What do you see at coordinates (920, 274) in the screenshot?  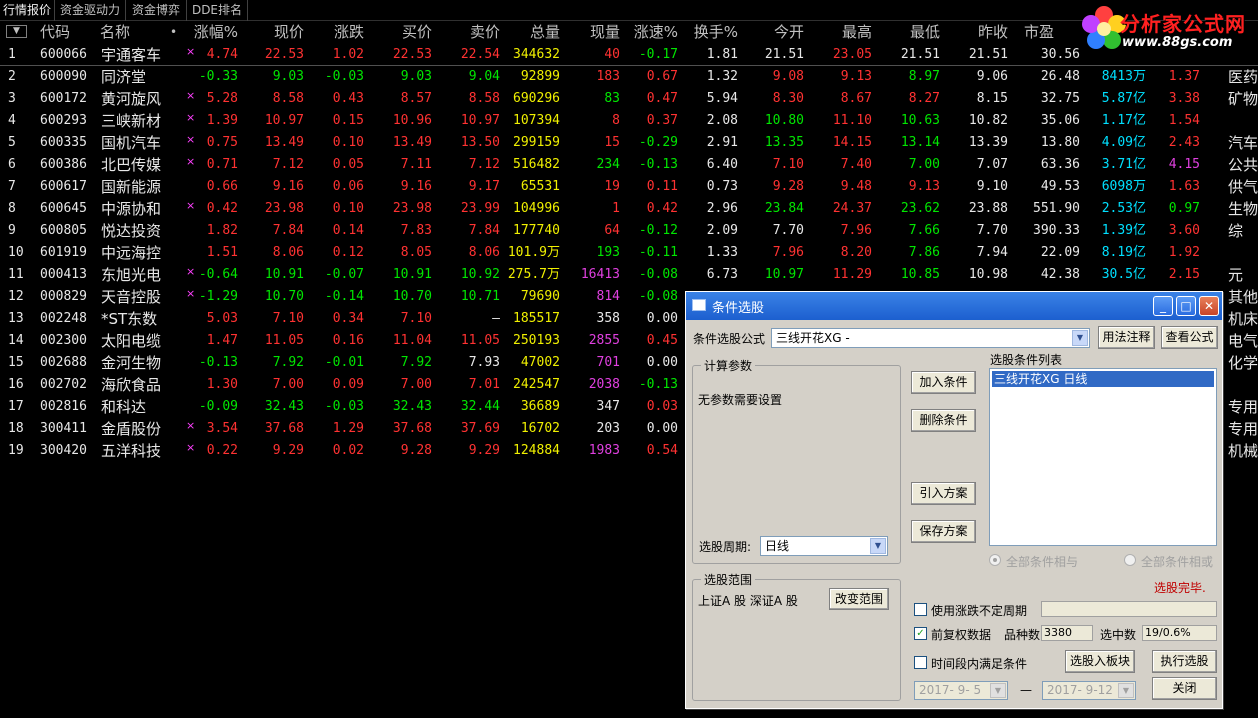 I see `cell-low: 10.85` at bounding box center [920, 274].